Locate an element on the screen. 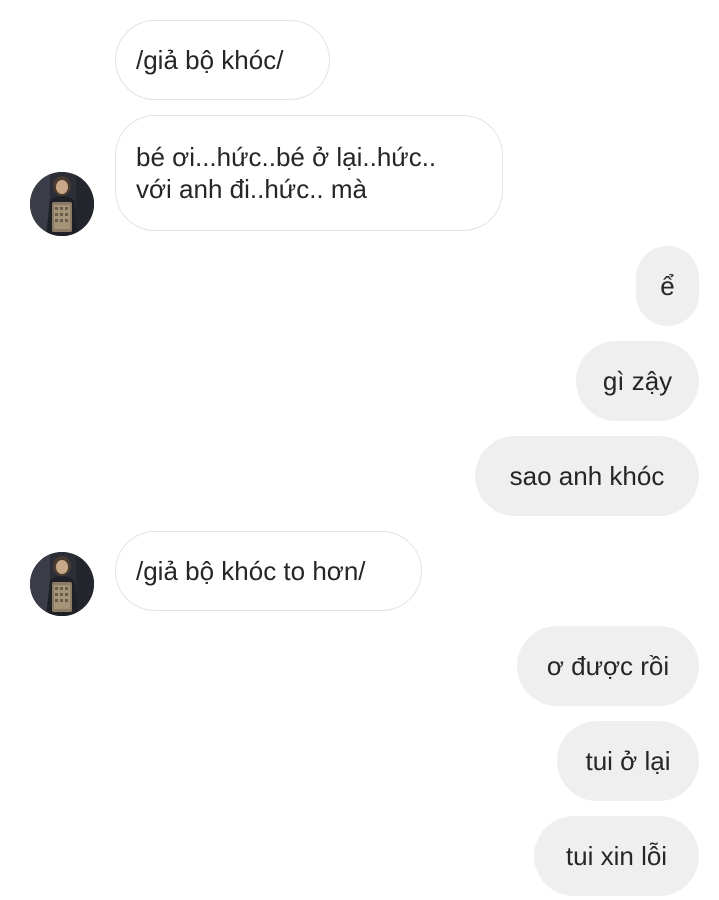 This screenshot has width=719, height=900. outgoing-message-bubble: ơ được rồi is located at coordinates (608, 666).